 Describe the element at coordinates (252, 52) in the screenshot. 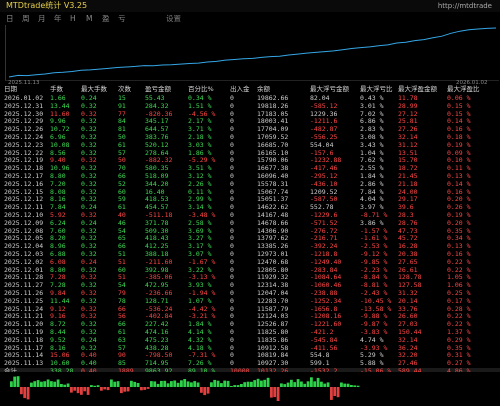

I see `equity-chart-svg` at that location.